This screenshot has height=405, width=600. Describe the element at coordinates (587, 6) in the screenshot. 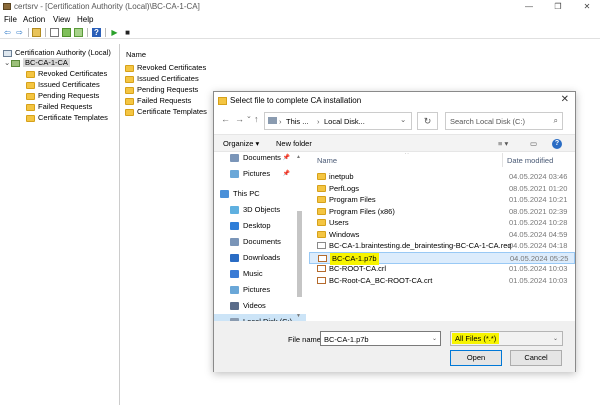

I see `close-button: ✕` at that location.